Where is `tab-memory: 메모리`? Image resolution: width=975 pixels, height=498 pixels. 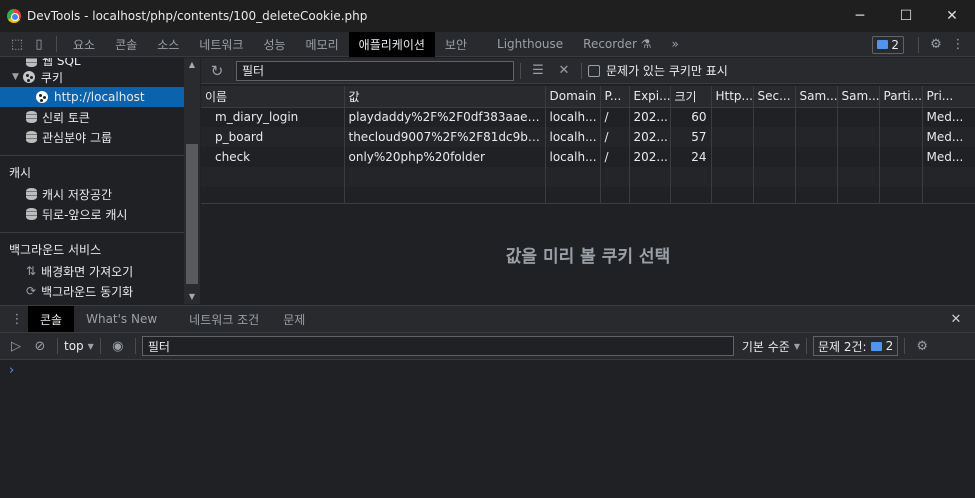
tab-memory: 메모리 is located at coordinates (322, 44).